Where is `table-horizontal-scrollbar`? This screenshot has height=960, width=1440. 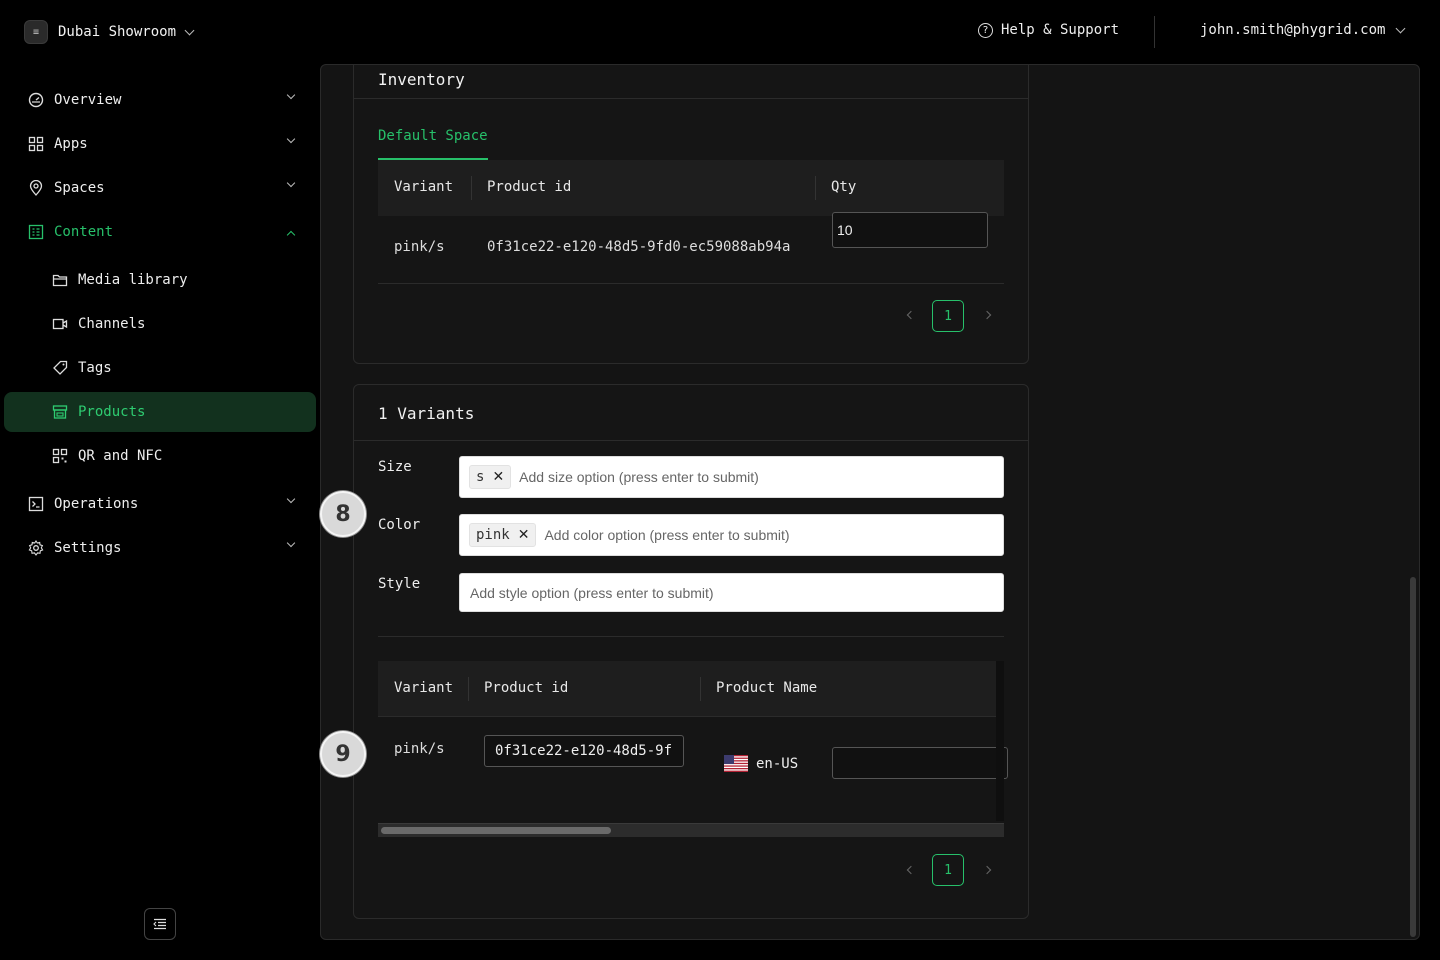
table-horizontal-scrollbar is located at coordinates (691, 830).